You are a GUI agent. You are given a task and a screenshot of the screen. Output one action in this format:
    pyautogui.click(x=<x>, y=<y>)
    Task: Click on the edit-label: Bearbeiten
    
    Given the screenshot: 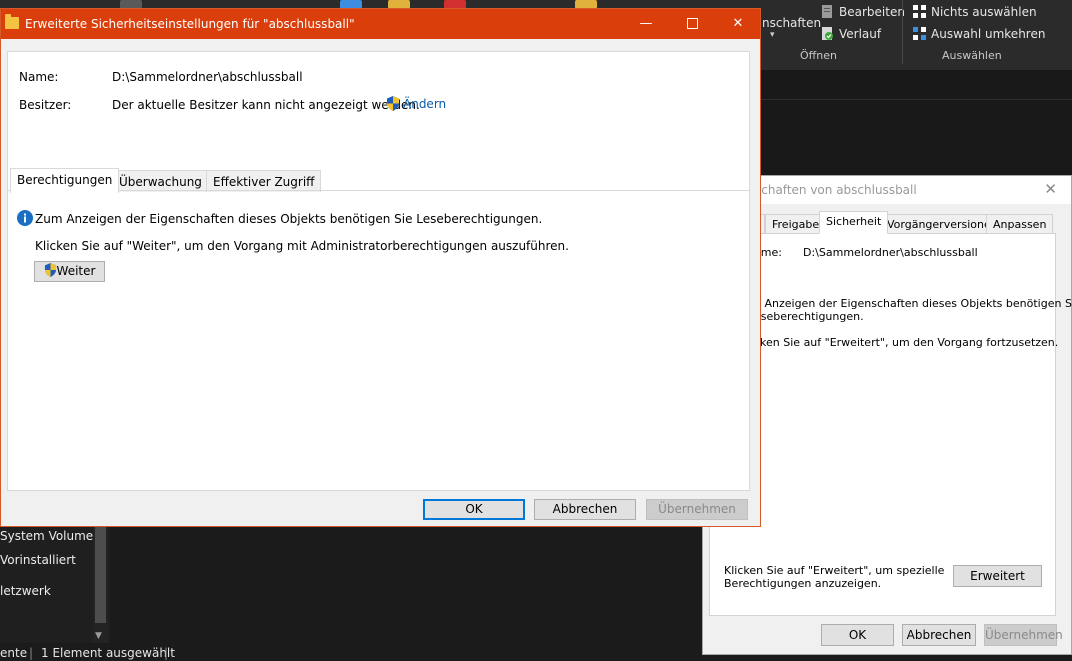 What is the action you would take?
    pyautogui.click(x=872, y=11)
    